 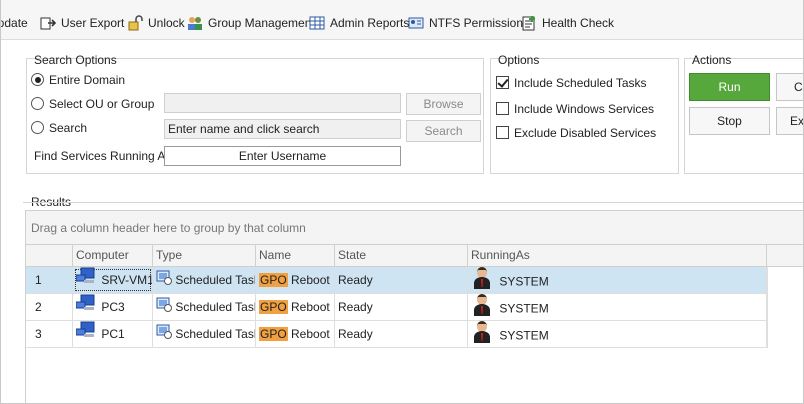 I want to click on row-indicator-header, so click(x=49, y=256).